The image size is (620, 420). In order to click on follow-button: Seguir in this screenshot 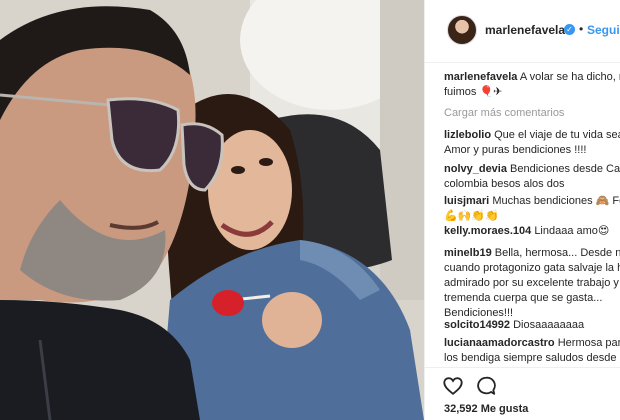, I will do `click(603, 30)`.